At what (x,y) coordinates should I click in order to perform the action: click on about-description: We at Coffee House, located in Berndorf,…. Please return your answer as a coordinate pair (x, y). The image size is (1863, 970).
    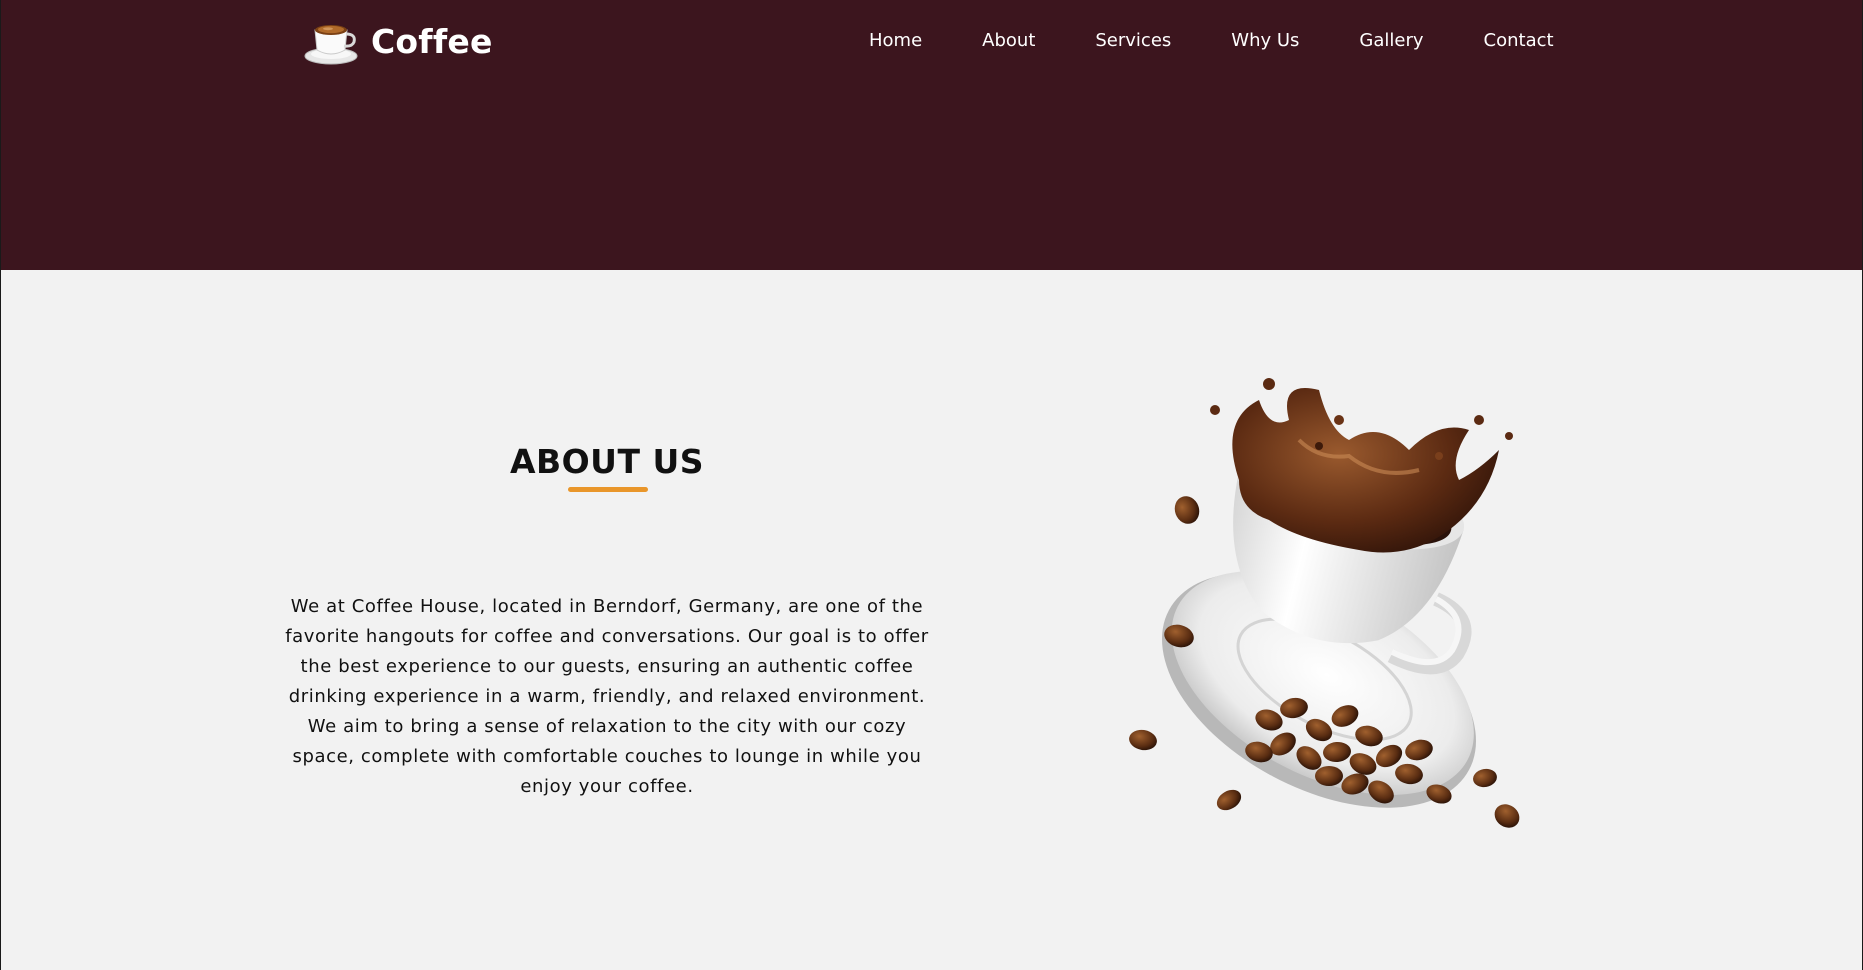
    Looking at the image, I should click on (607, 696).